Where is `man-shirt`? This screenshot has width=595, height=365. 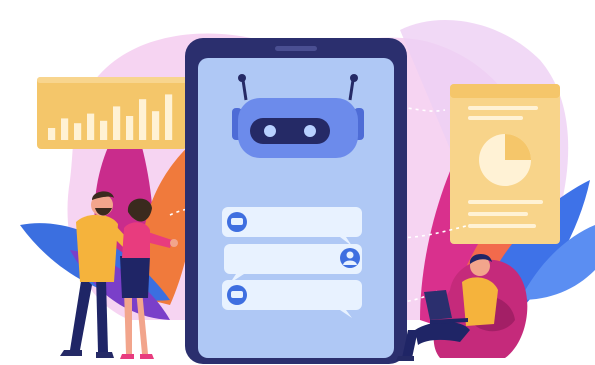
man-shirt is located at coordinates (97, 248).